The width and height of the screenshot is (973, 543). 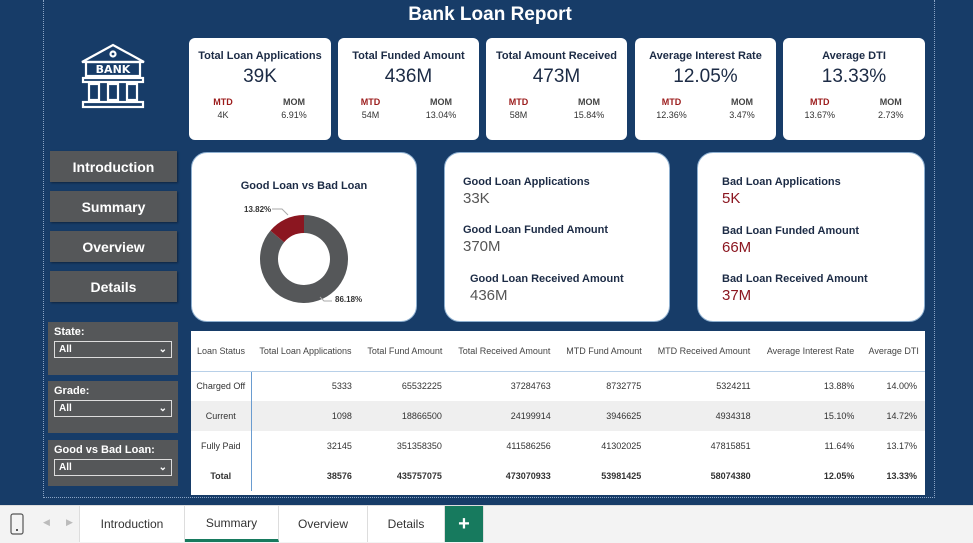 I want to click on kpi-value: 39K, so click(x=260, y=76).